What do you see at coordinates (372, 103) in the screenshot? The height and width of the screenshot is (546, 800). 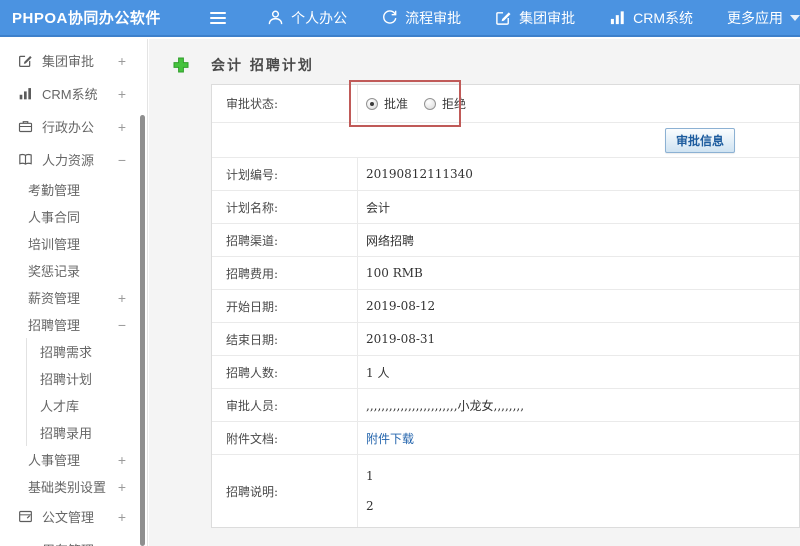 I see `radio-approve` at bounding box center [372, 103].